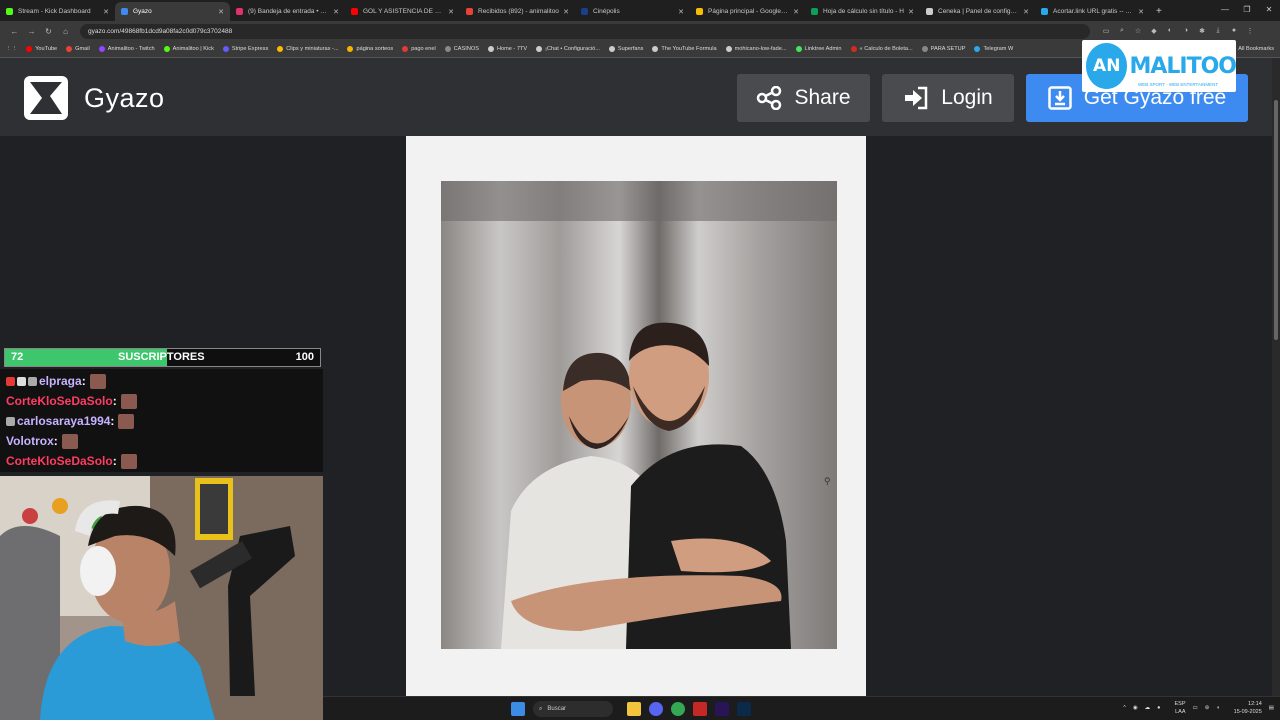 This screenshot has width=1280, height=720. I want to click on premiere-icon, so click(722, 709).